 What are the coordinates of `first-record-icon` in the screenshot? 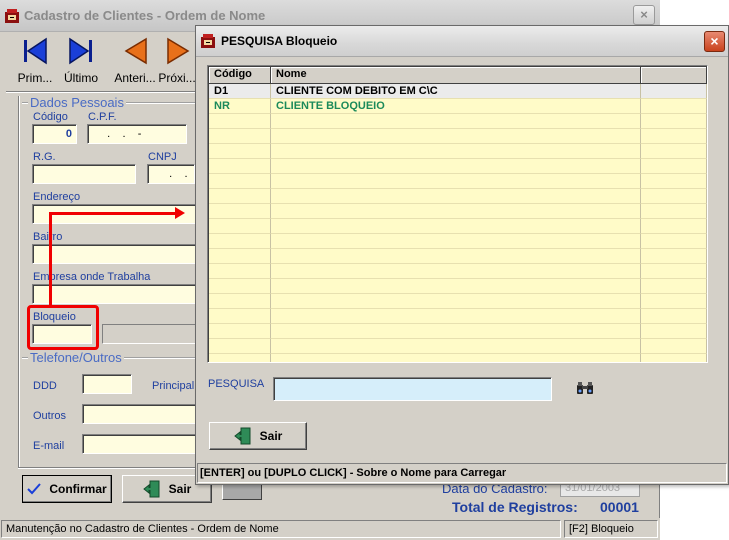 It's located at (35, 51).